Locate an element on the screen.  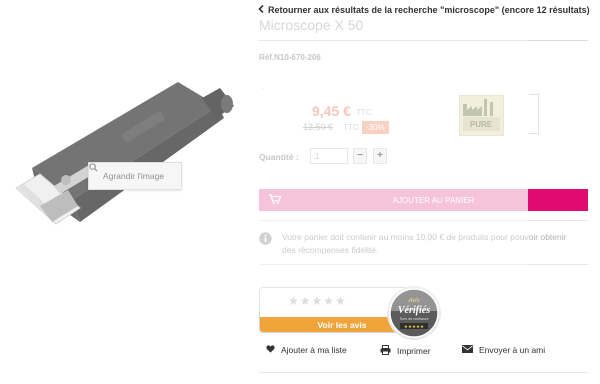
add-to-wishlist-link: Ajouter à ma liste is located at coordinates (306, 350).